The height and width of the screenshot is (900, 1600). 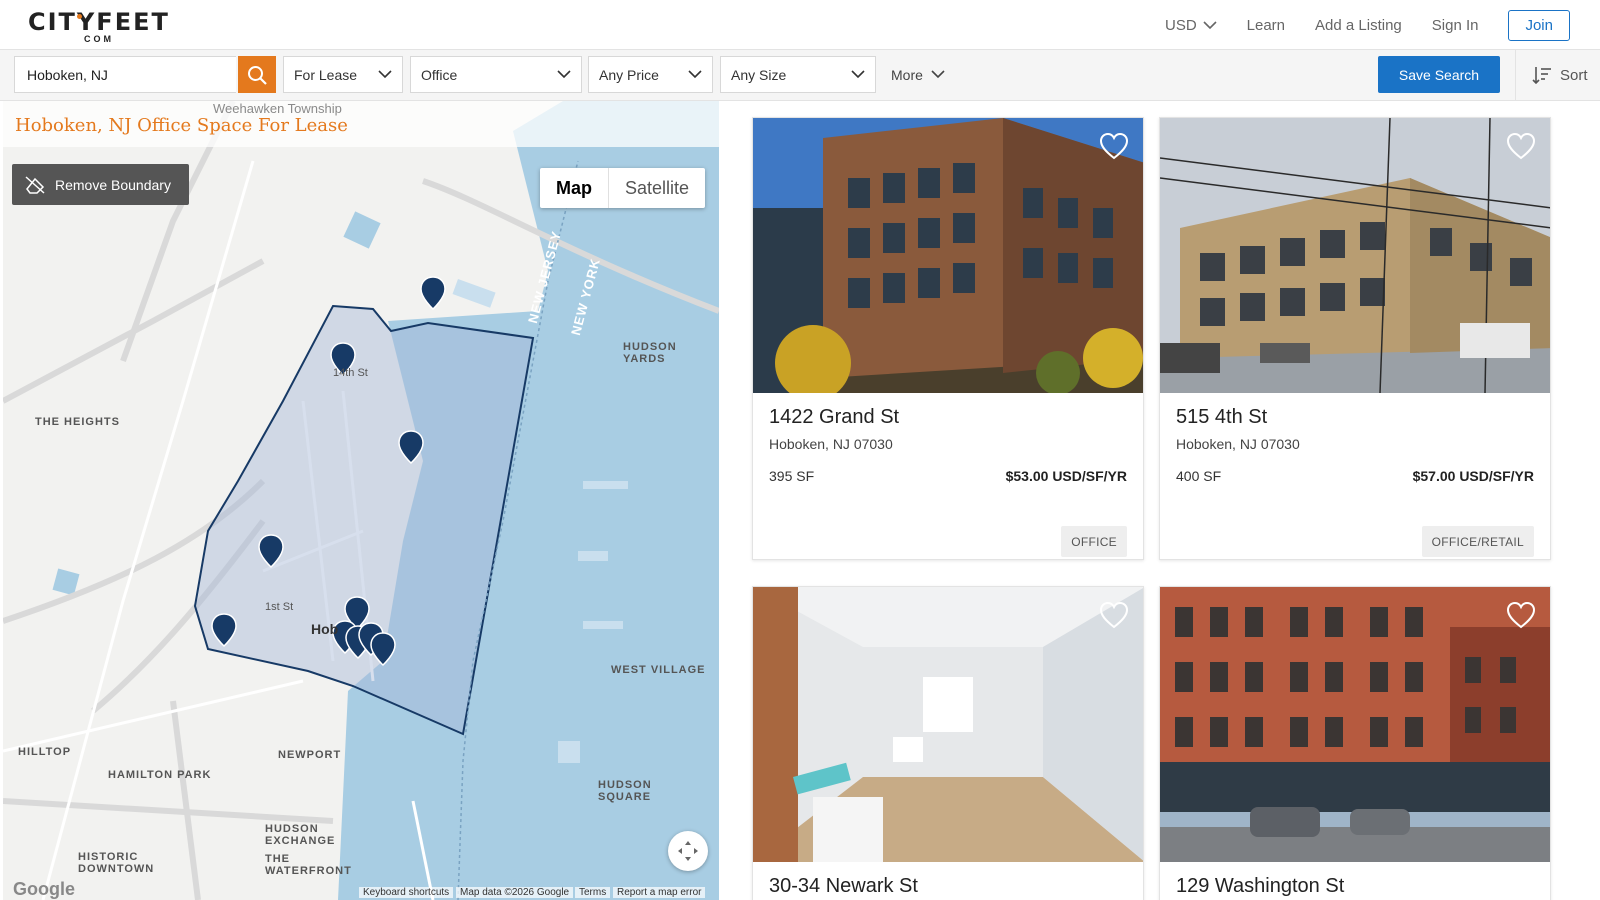 I want to click on map-terms-link: Terms, so click(x=593, y=892).